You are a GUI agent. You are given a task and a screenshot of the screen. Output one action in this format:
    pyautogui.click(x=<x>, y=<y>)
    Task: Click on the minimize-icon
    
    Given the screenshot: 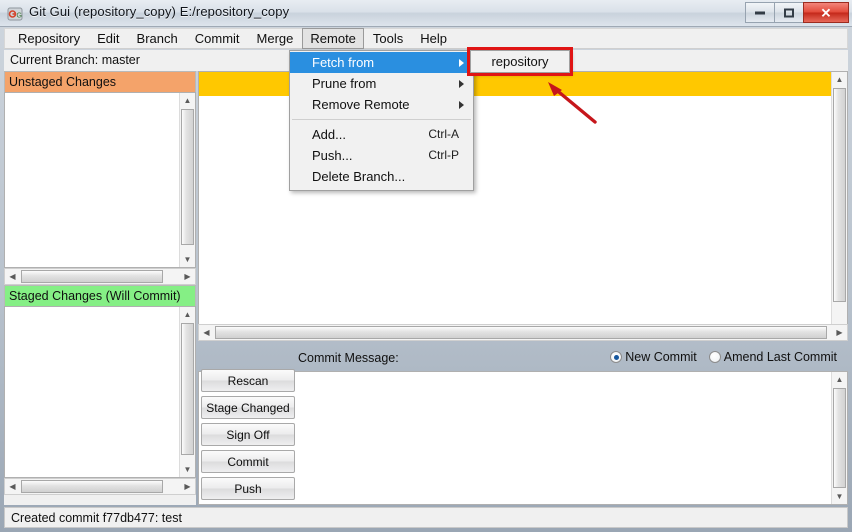 What is the action you would take?
    pyautogui.click(x=760, y=12)
    